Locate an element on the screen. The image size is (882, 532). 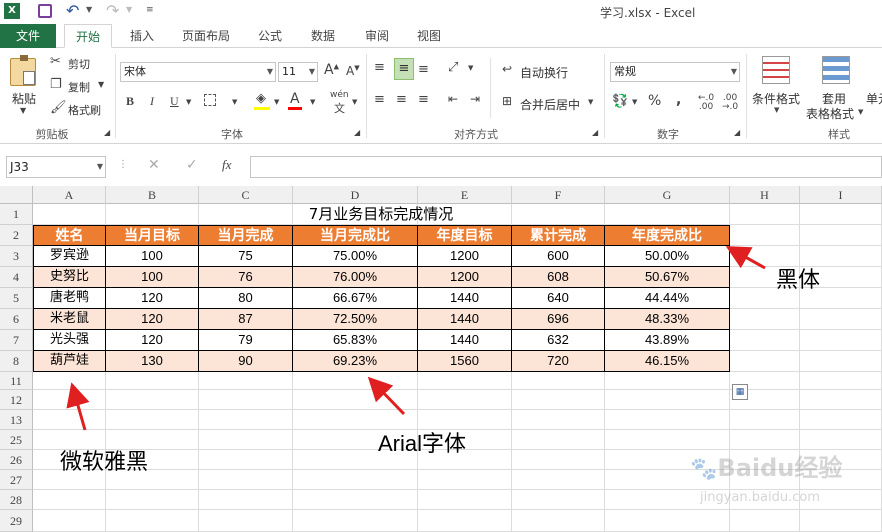
watermark-paw-icon: 🐾 is located at coordinates (704, 469).